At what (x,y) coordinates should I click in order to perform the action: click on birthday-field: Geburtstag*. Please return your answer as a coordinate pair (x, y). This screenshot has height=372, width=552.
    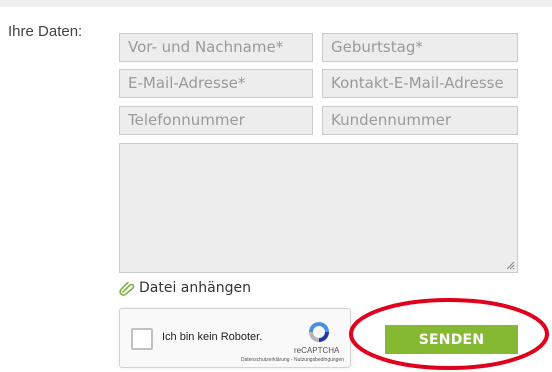
    Looking at the image, I should click on (420, 47).